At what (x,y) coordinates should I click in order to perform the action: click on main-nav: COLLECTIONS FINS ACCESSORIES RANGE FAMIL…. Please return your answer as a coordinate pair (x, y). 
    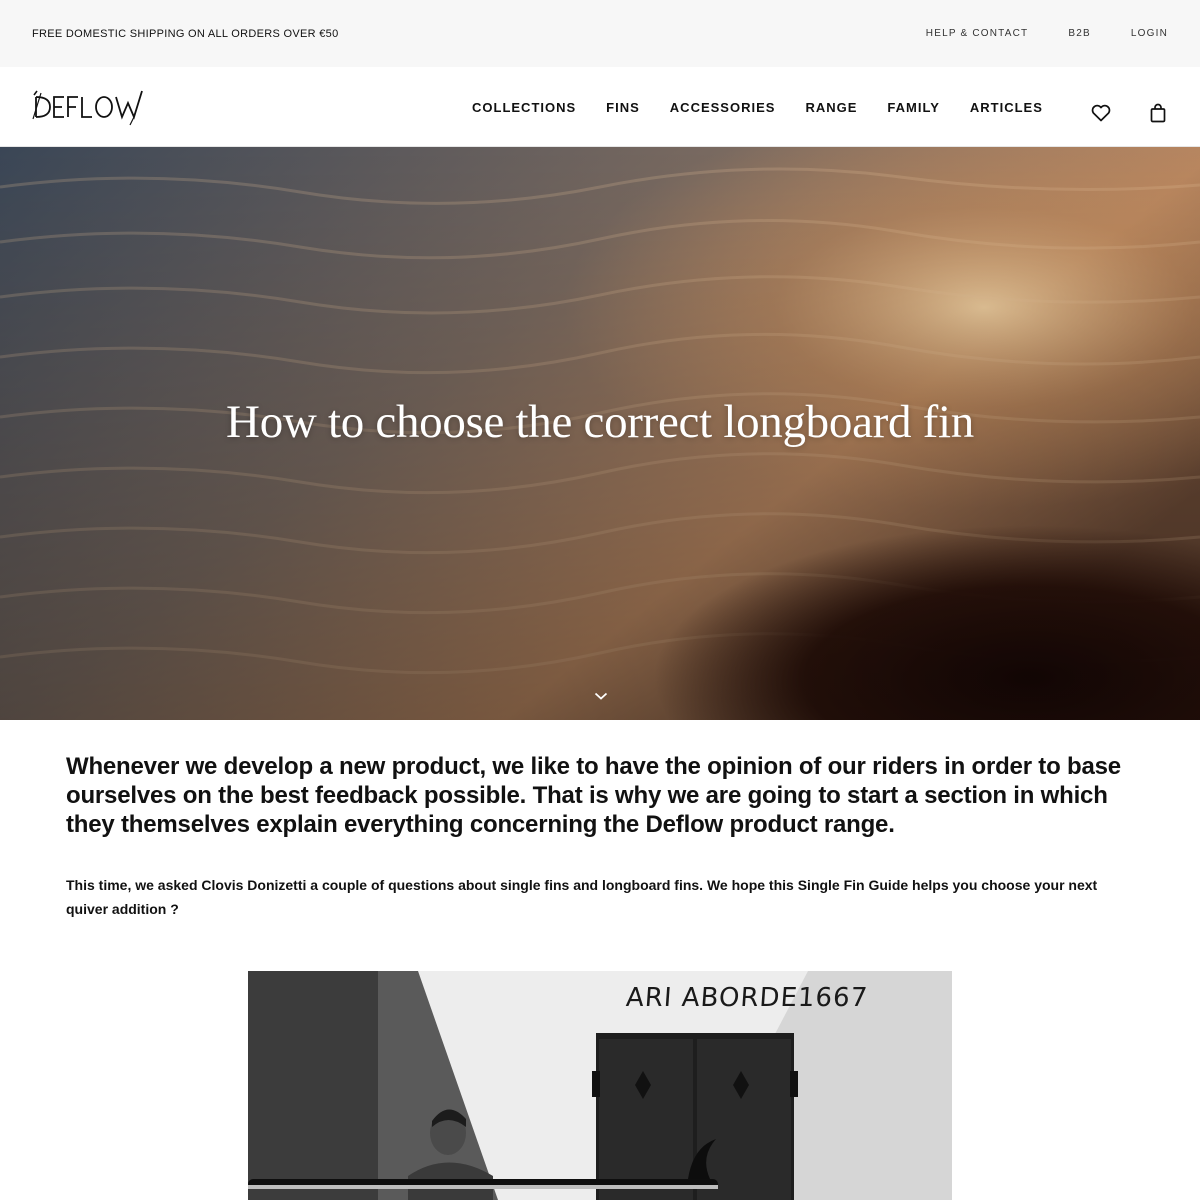
    Looking at the image, I should click on (757, 107).